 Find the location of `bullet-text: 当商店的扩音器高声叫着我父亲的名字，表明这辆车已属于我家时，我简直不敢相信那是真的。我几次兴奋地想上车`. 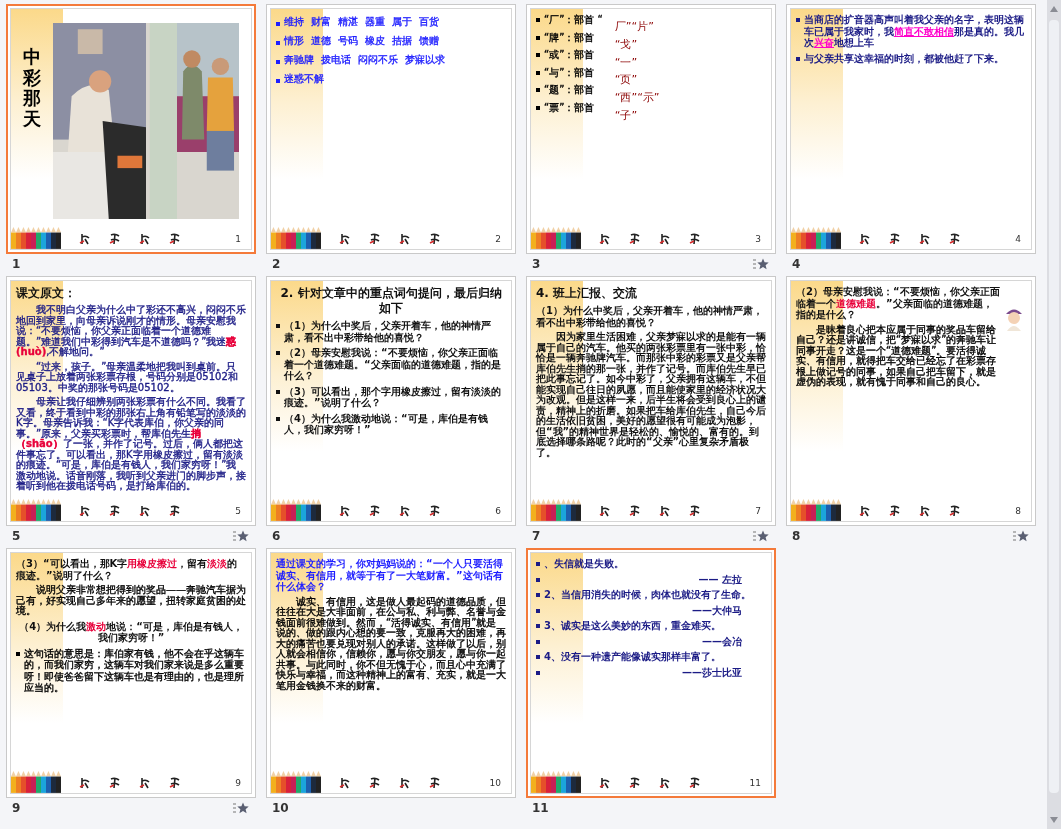

bullet-text: 当商店的扩音器高声叫着我父亲的名字，表明这辆车已属于我家时，我简直不敢相信那是真的。我几次兴奋地想上车 is located at coordinates (914, 31).